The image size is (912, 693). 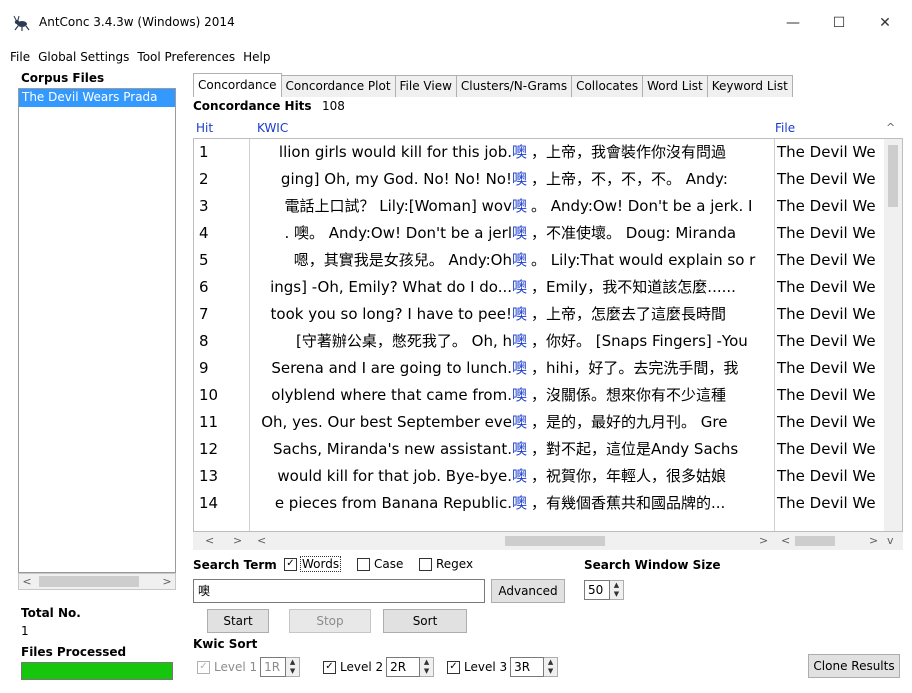 I want to click on minimize-button: —, so click(x=793, y=23).